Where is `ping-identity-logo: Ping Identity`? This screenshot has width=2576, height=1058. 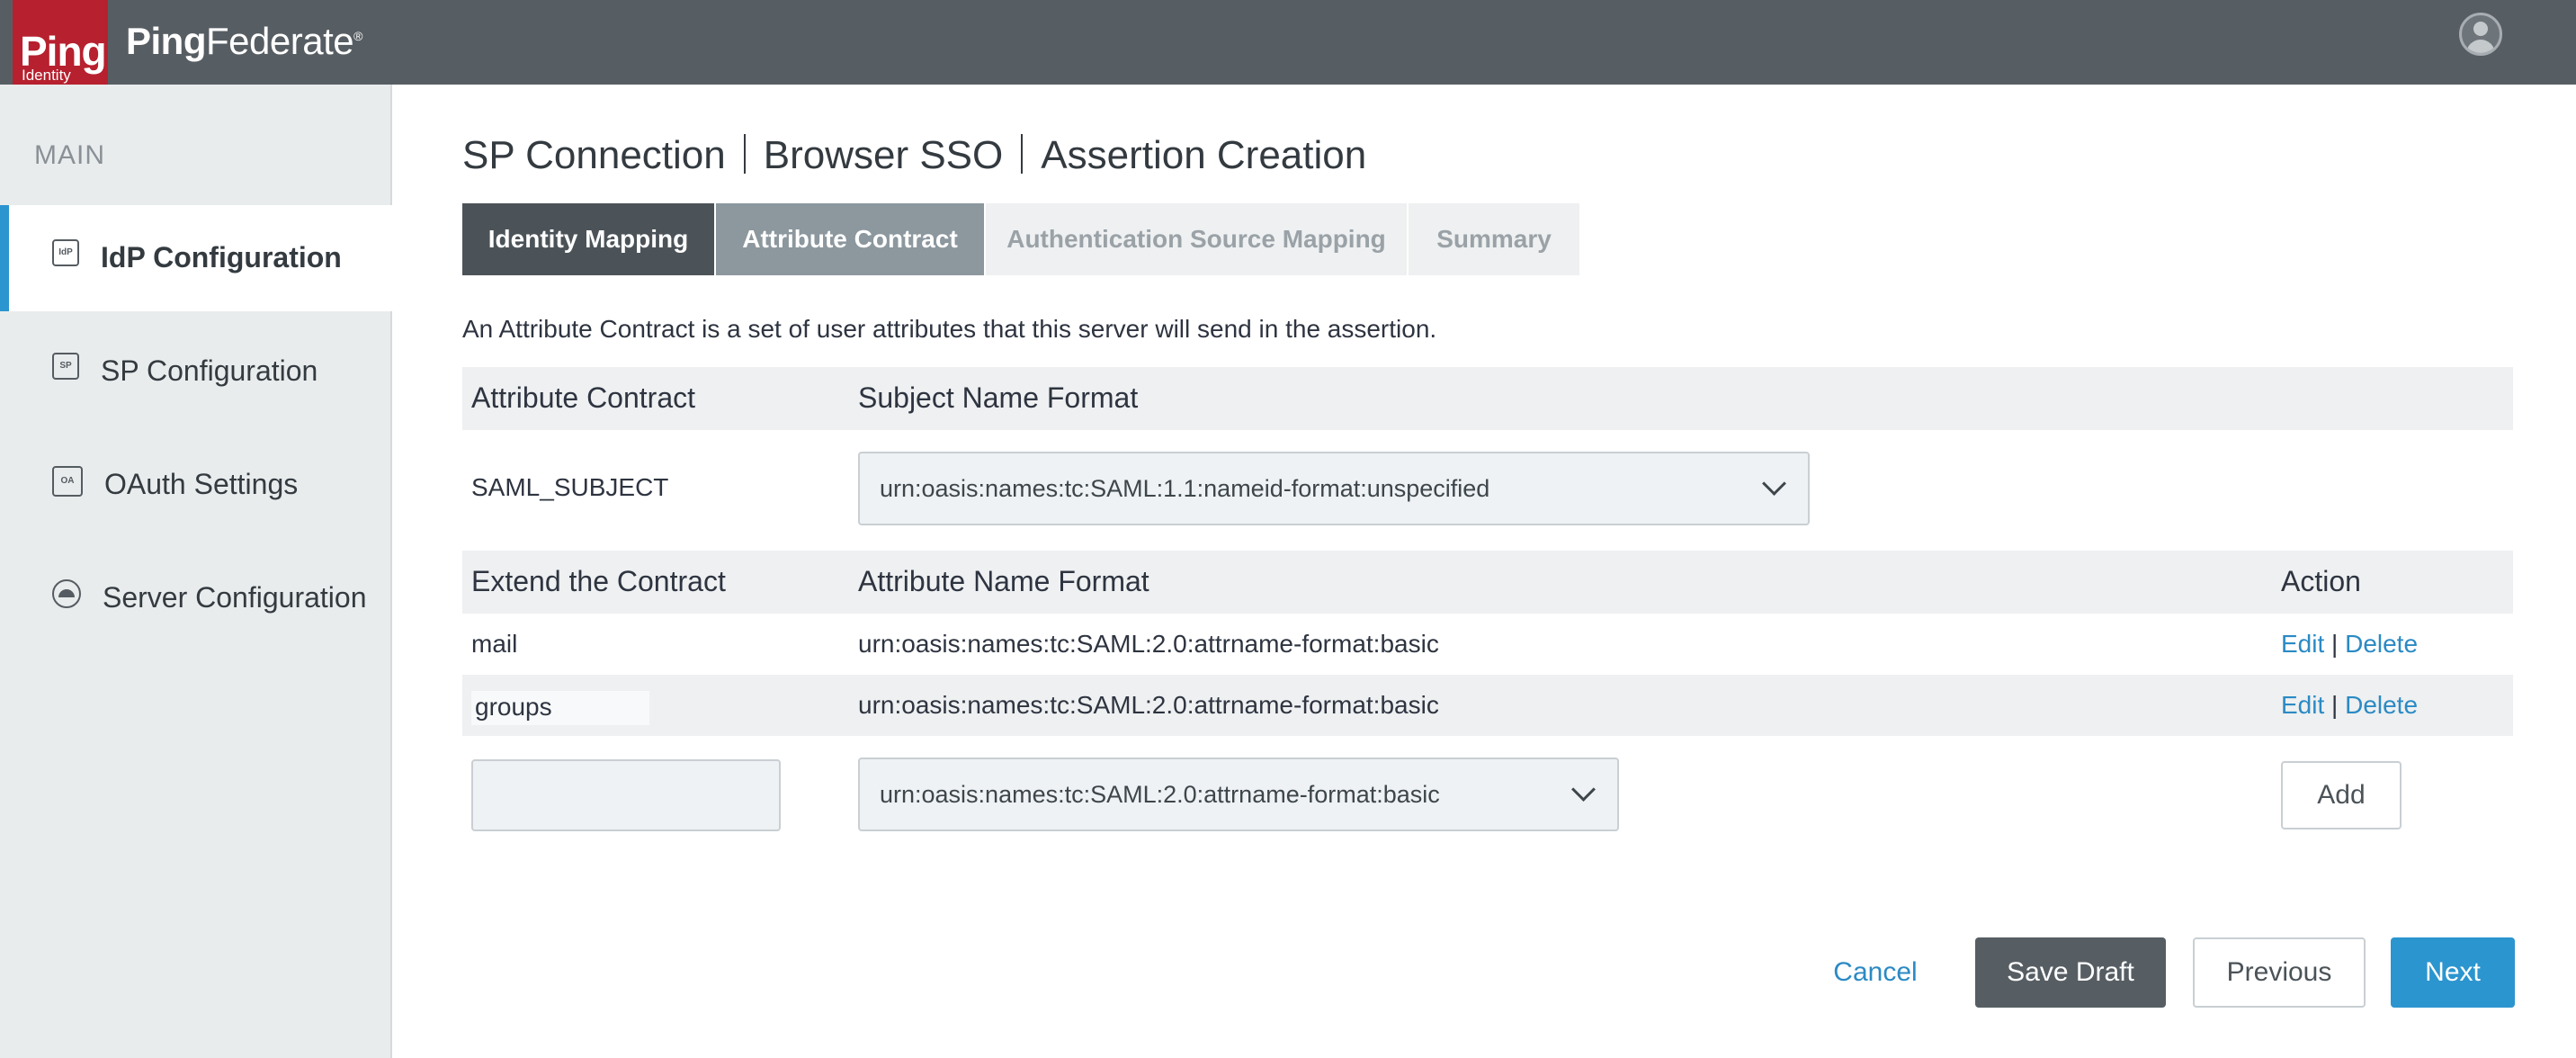
ping-identity-logo: Ping Identity is located at coordinates (60, 46).